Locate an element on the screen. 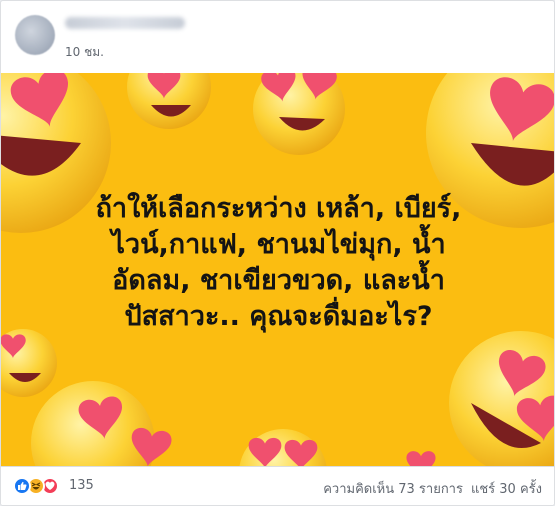  shares-count-link: แชร์ 30 ครั้ง is located at coordinates (506, 488).